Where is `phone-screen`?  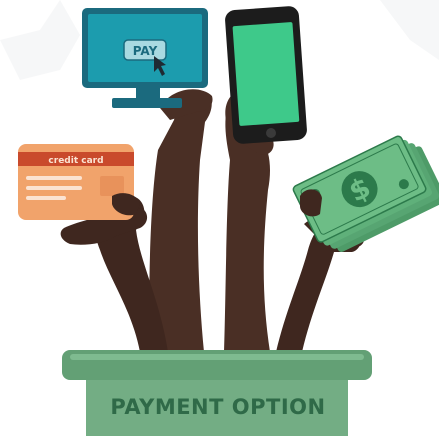 phone-screen is located at coordinates (266, 74).